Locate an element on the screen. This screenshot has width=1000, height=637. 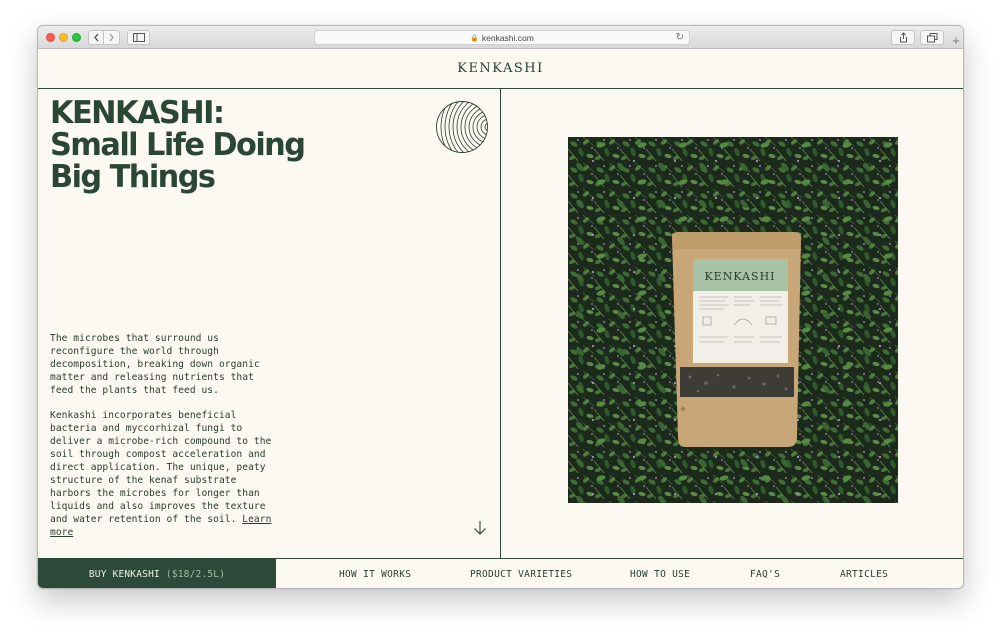
nav-how-it-works: HOW IT WORKS is located at coordinates (375, 573).